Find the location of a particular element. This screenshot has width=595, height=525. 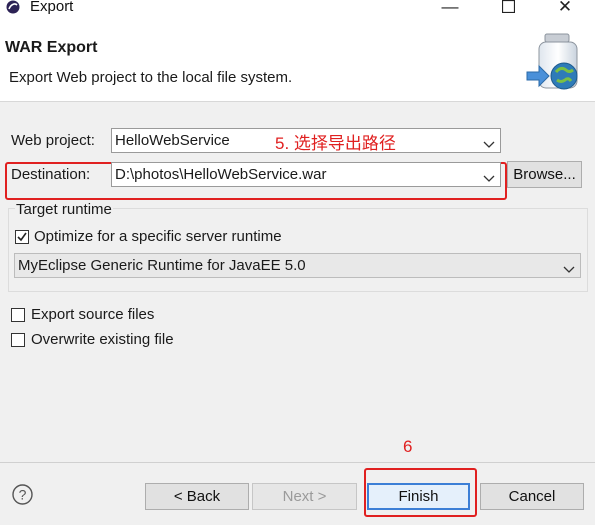

wizard-heading: WAR Export is located at coordinates (51, 47).